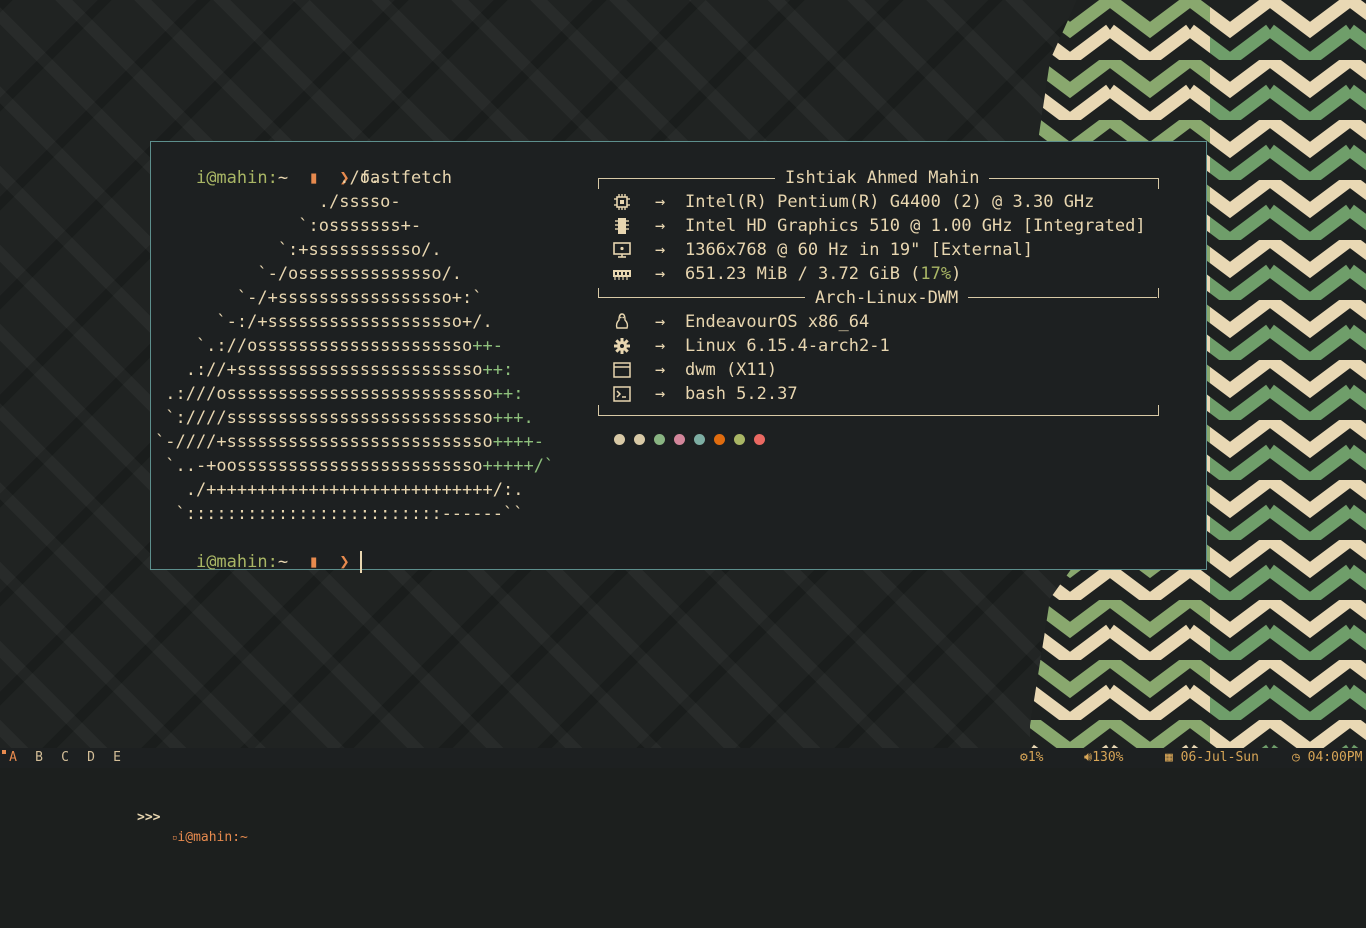 The width and height of the screenshot is (1366, 928). What do you see at coordinates (334, 370) in the screenshot?
I see `logo-line: .://+ssssssssssssssssssssssso++:` at bounding box center [334, 370].